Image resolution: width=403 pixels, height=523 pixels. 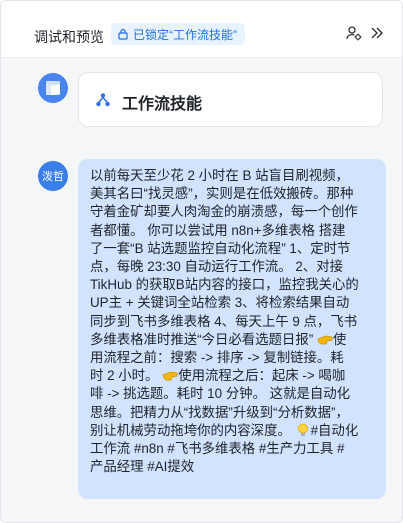 I want to click on message-text: #自动化, so click(x=334, y=430).